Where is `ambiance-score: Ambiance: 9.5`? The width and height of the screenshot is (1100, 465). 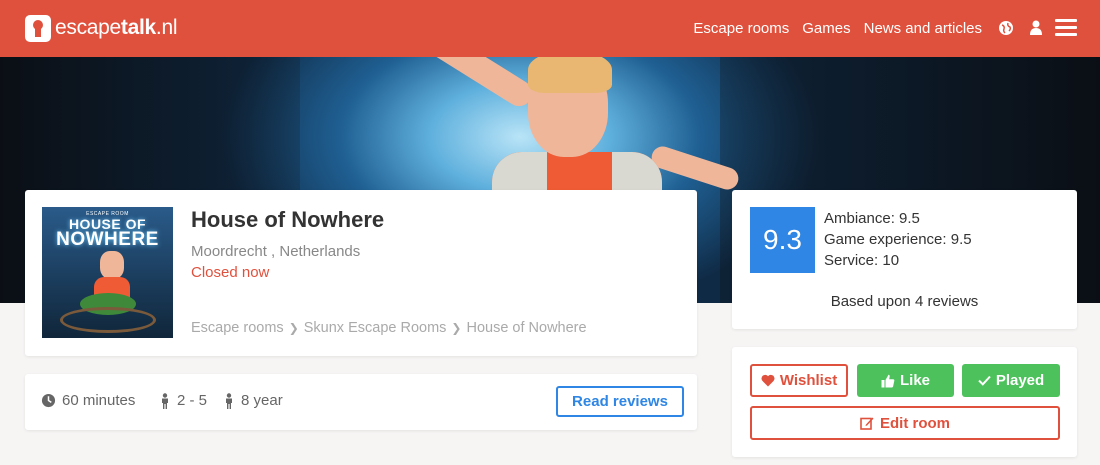
ambiance-score: Ambiance: 9.5 is located at coordinates (872, 218).